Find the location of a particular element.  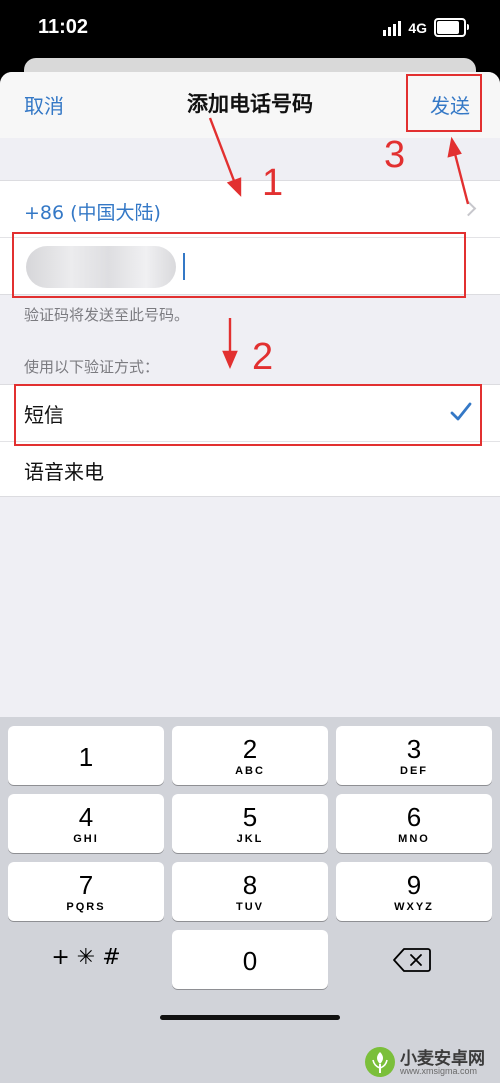

key-8: 8 TUV is located at coordinates (250, 891).